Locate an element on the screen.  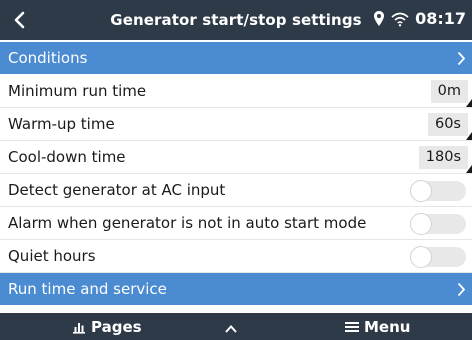
item-label: Detect generator at AC input is located at coordinates (117, 190).